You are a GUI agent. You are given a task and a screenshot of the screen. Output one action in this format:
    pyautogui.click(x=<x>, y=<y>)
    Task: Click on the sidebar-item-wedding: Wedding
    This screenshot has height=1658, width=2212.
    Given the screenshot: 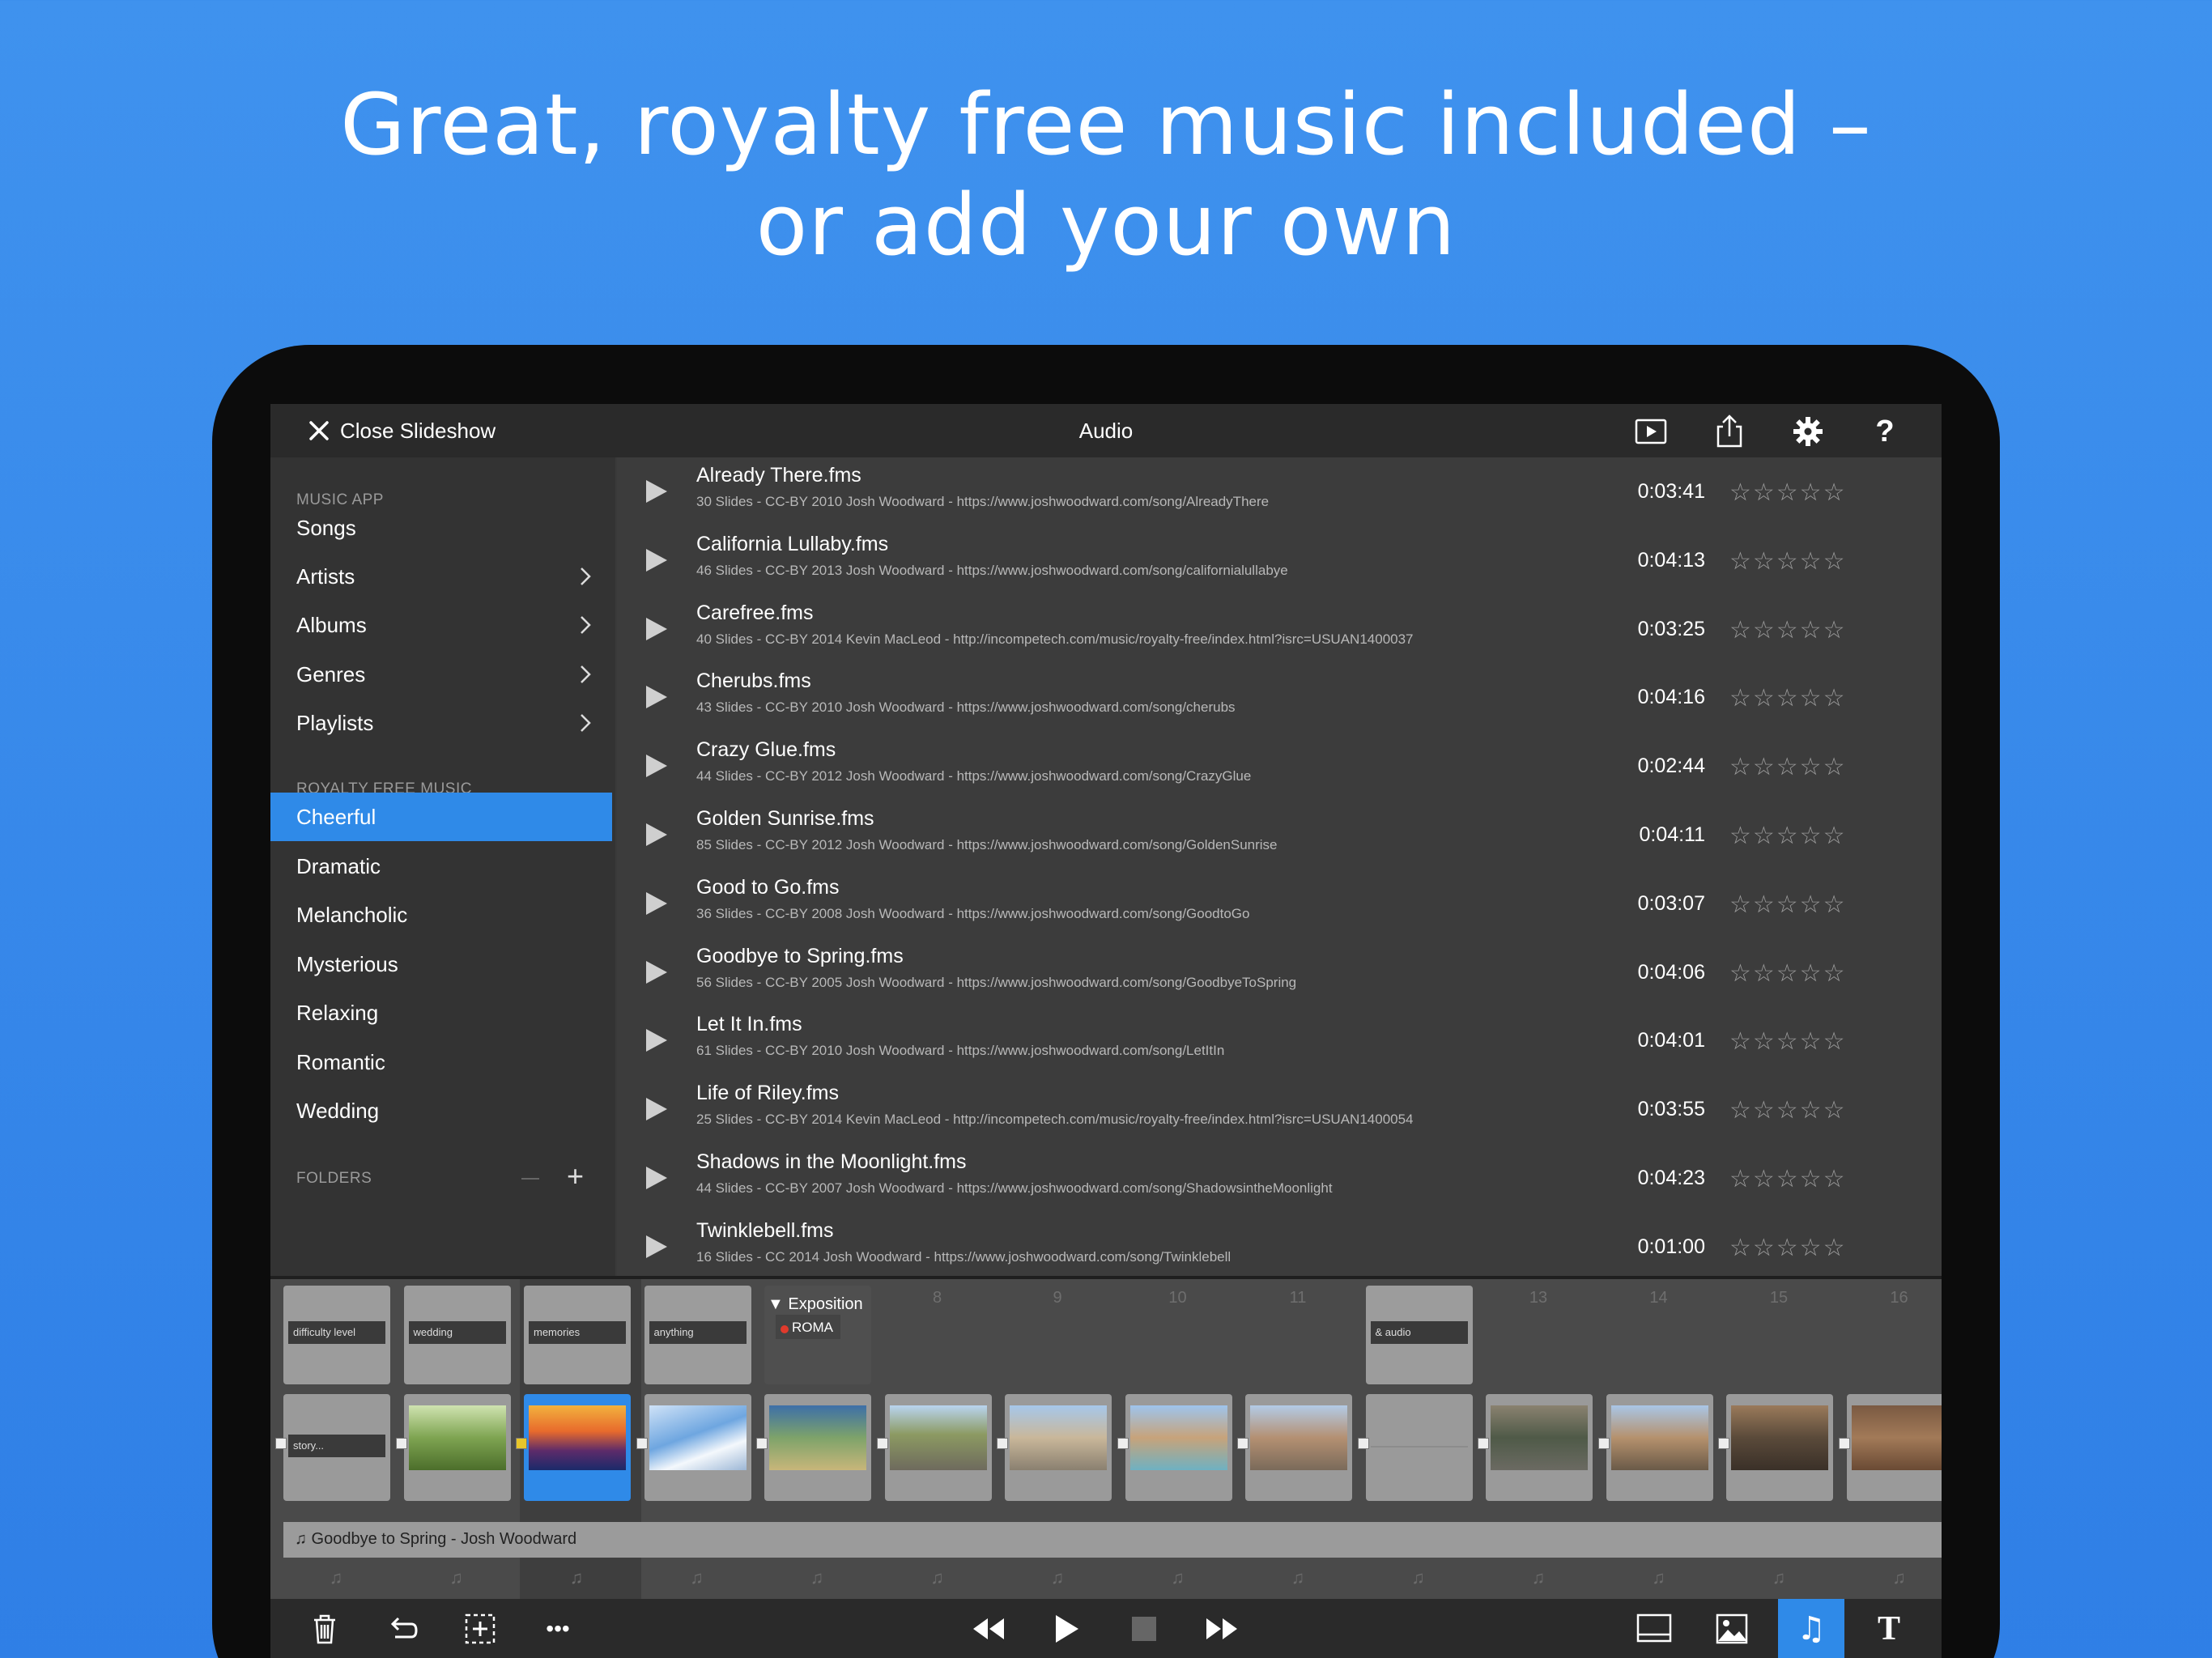 What is the action you would take?
    pyautogui.click(x=441, y=1110)
    